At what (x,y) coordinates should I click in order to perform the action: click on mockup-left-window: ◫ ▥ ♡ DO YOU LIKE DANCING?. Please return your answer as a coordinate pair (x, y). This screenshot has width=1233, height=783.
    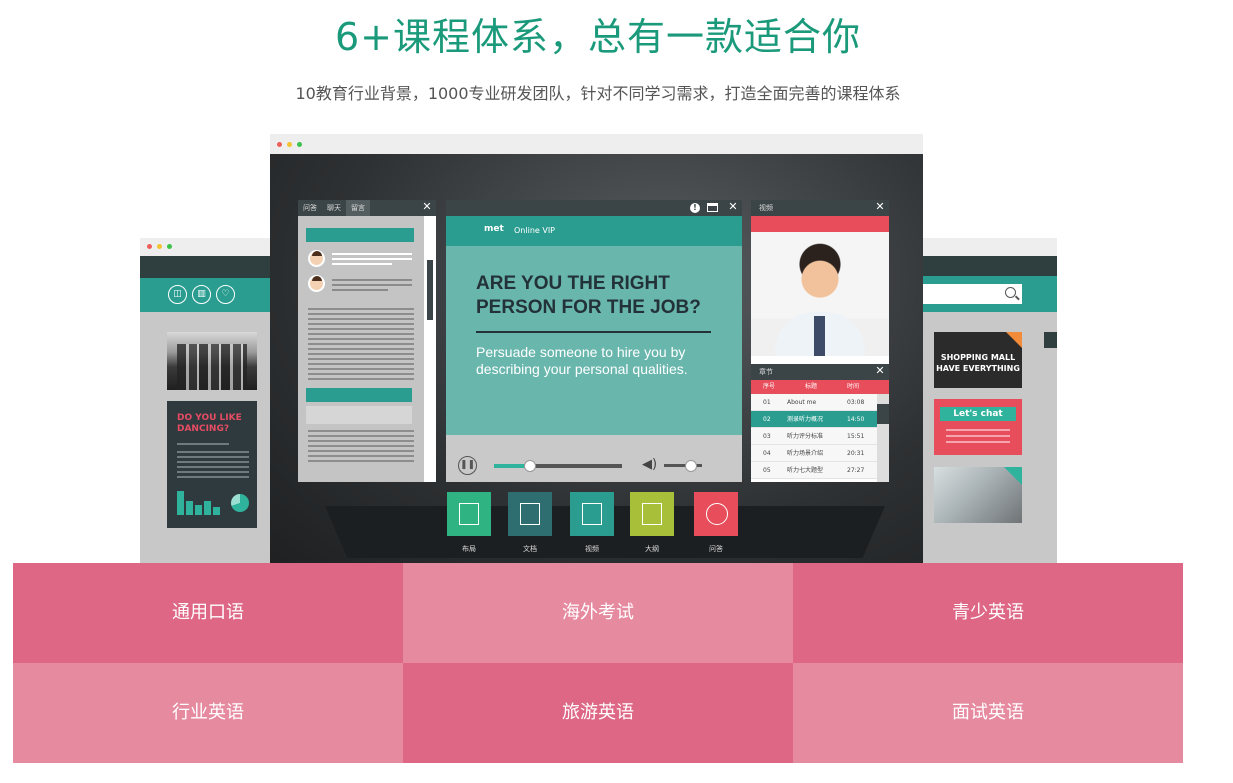
    Looking at the image, I should click on (205, 403).